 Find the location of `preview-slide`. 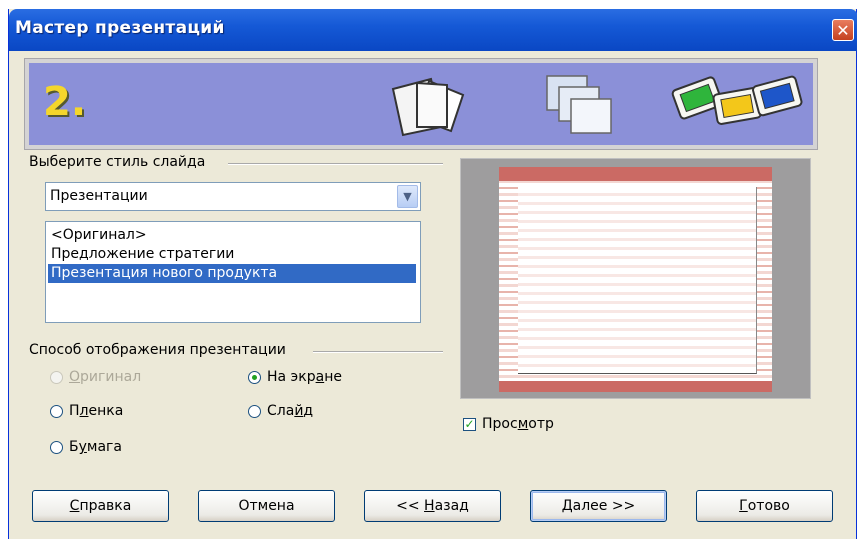

preview-slide is located at coordinates (635, 279).